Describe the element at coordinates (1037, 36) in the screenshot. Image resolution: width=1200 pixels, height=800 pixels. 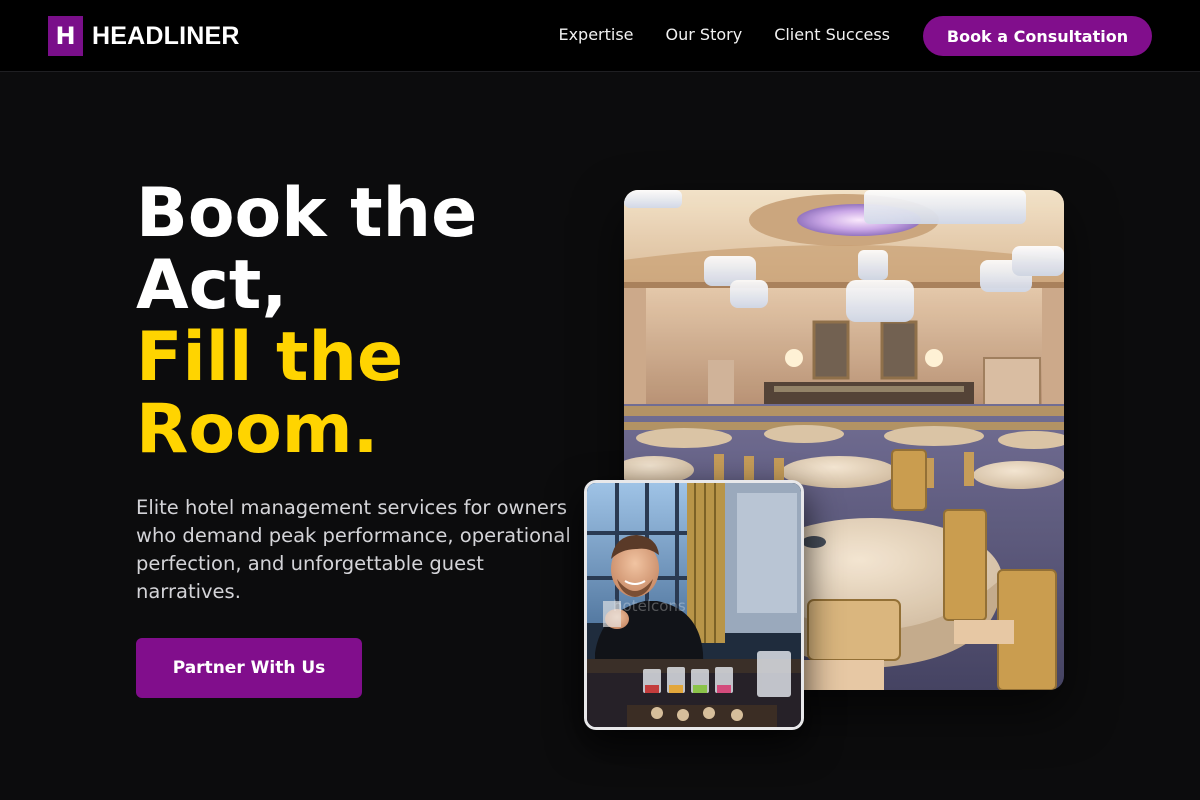
I see `book-consultation-button: Book a Consultation` at that location.